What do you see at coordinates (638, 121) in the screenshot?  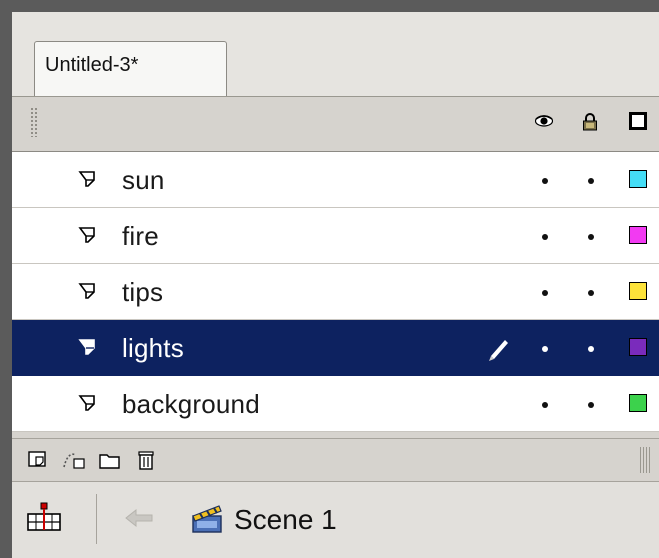 I see `outline-icon` at bounding box center [638, 121].